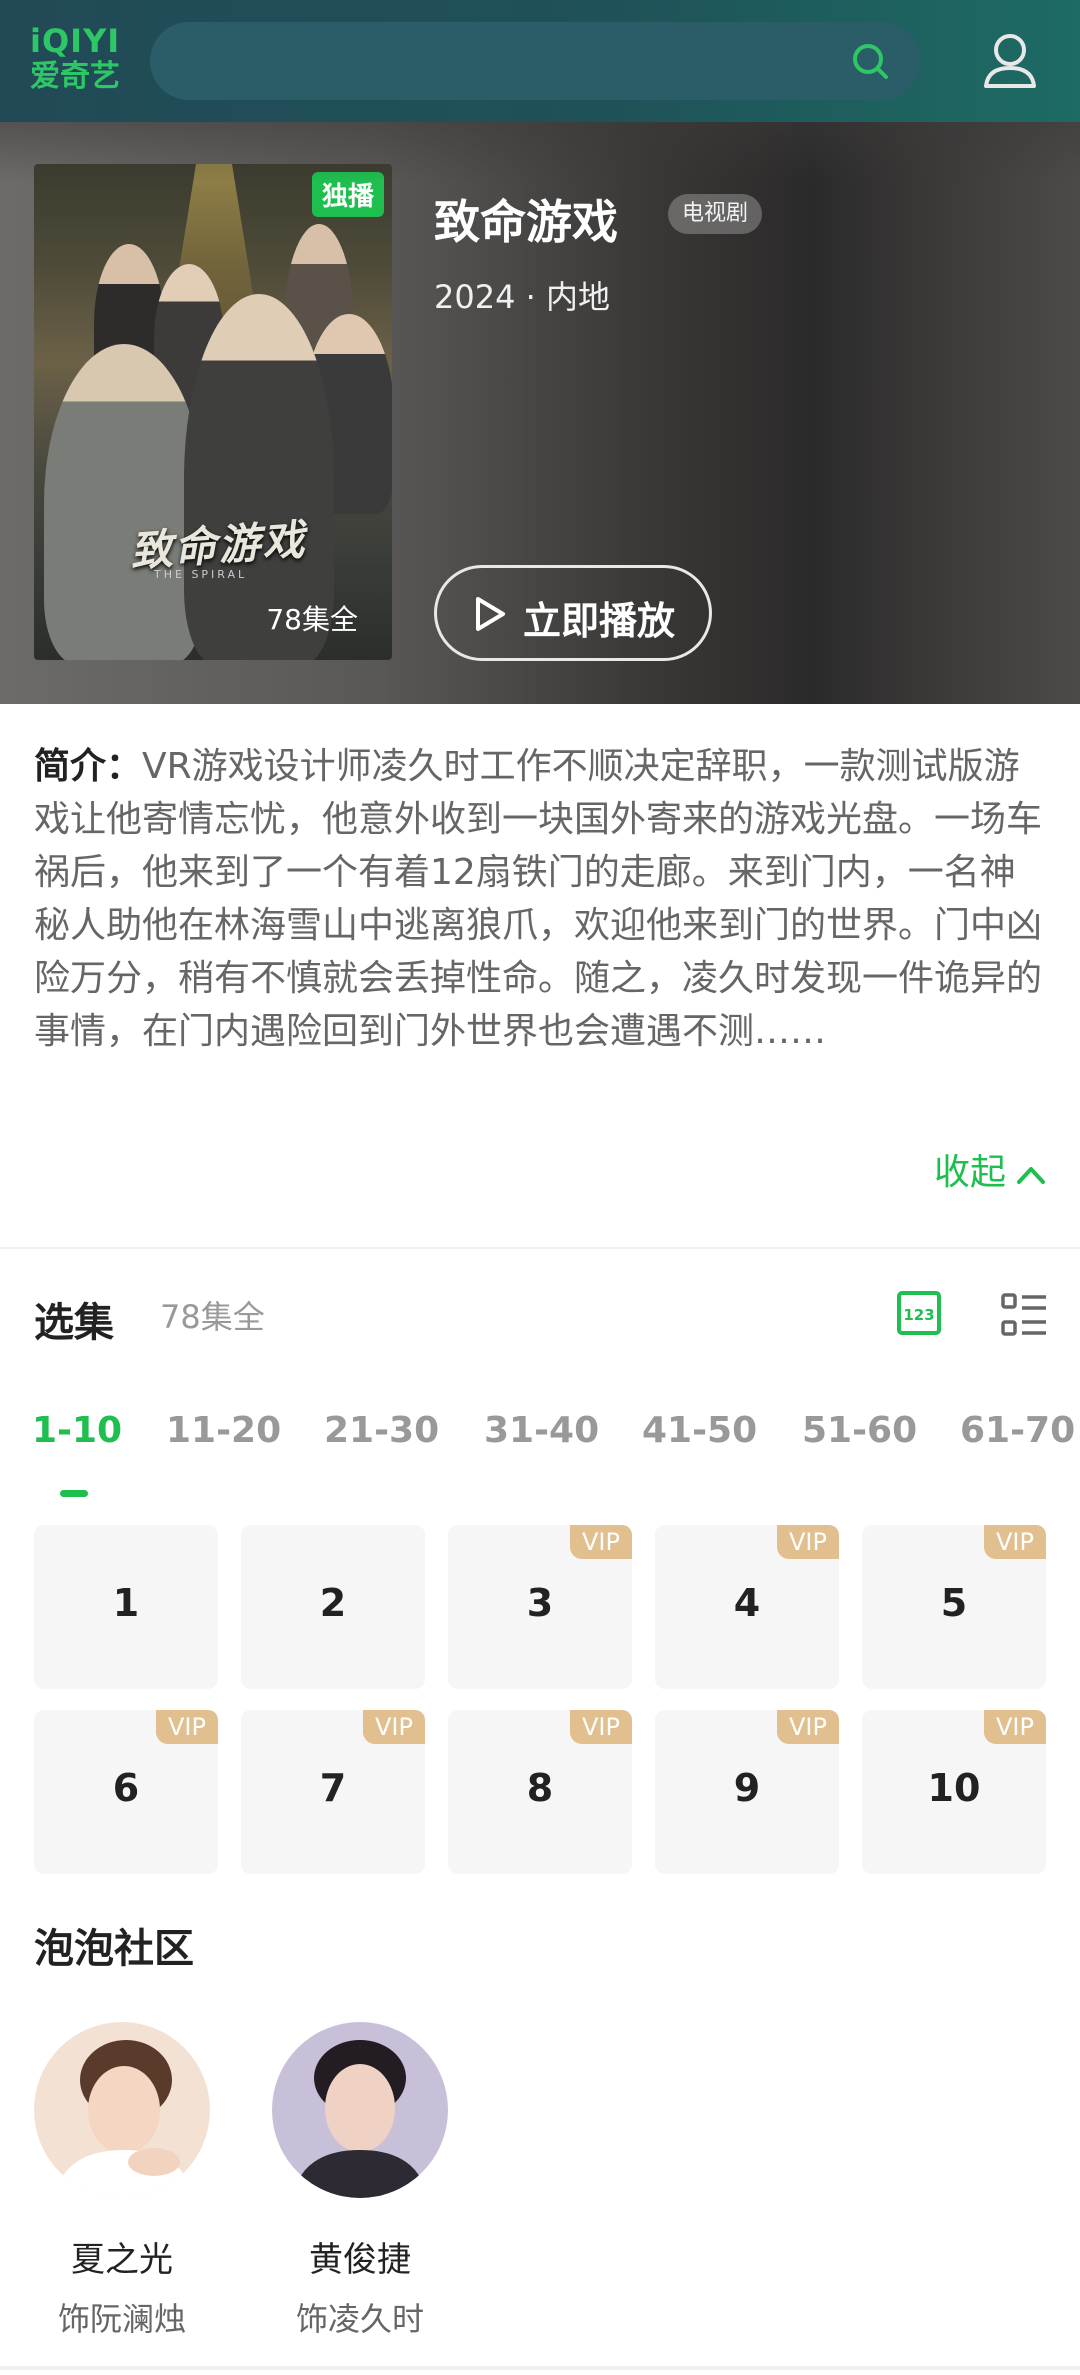  What do you see at coordinates (1024, 1315) in the screenshot?
I see `list-view-icon` at bounding box center [1024, 1315].